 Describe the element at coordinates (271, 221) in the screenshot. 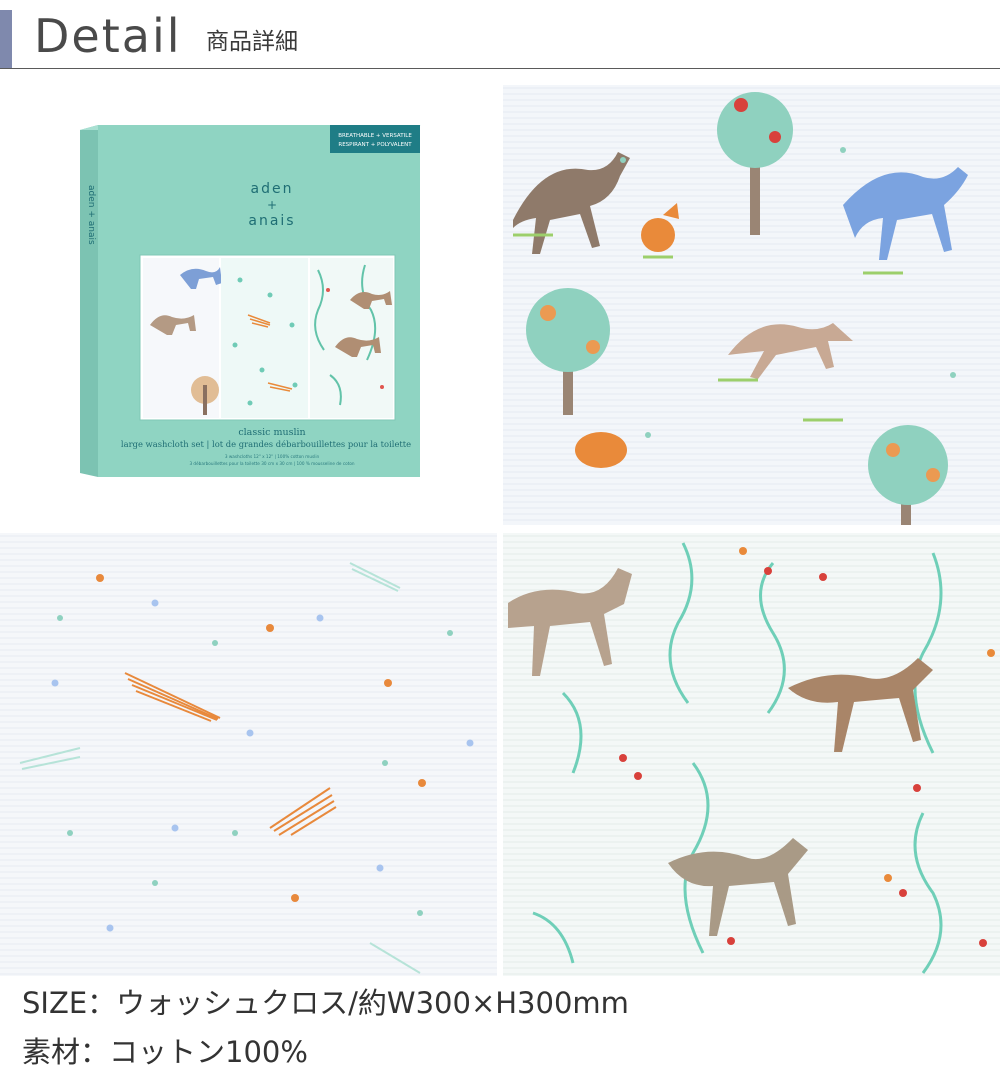

I see `brand-bottom: anais` at that location.